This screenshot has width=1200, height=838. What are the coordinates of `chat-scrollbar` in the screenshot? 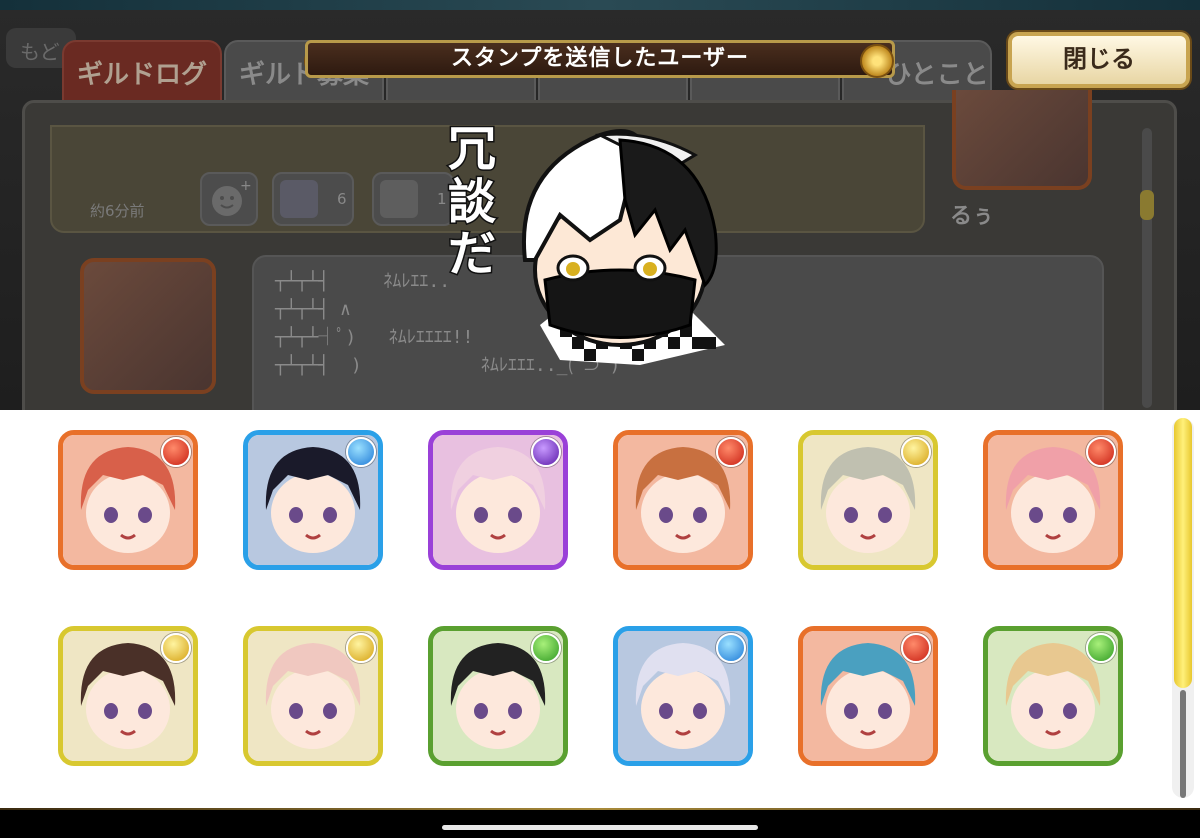 It's located at (1147, 268).